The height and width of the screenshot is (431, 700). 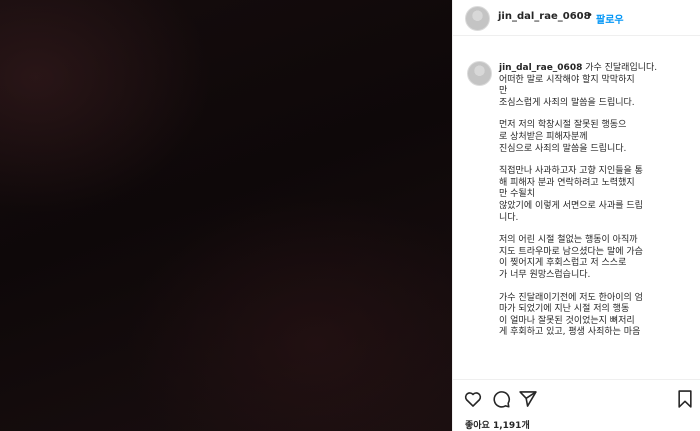 What do you see at coordinates (540, 68) in the screenshot?
I see `caption-username: jin_dal_rae_0608` at bounding box center [540, 68].